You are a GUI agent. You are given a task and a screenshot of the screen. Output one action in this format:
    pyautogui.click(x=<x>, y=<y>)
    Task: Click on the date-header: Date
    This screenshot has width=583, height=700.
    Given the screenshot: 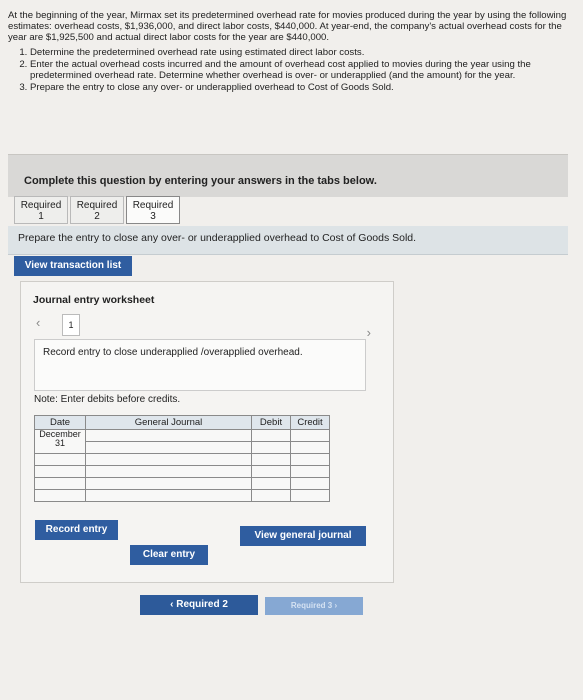 What is the action you would take?
    pyautogui.click(x=60, y=422)
    